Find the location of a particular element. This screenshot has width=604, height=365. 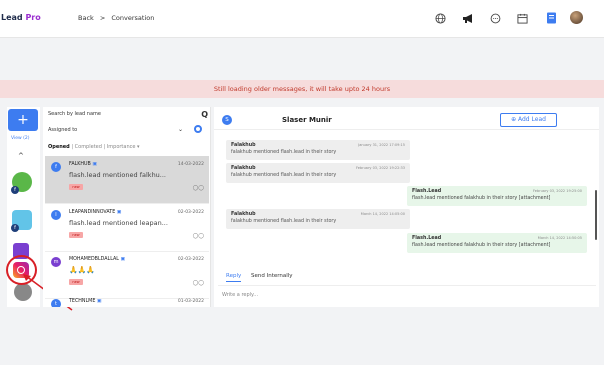

lead-name: FALKHUB ▣ is located at coordinates (83, 164).